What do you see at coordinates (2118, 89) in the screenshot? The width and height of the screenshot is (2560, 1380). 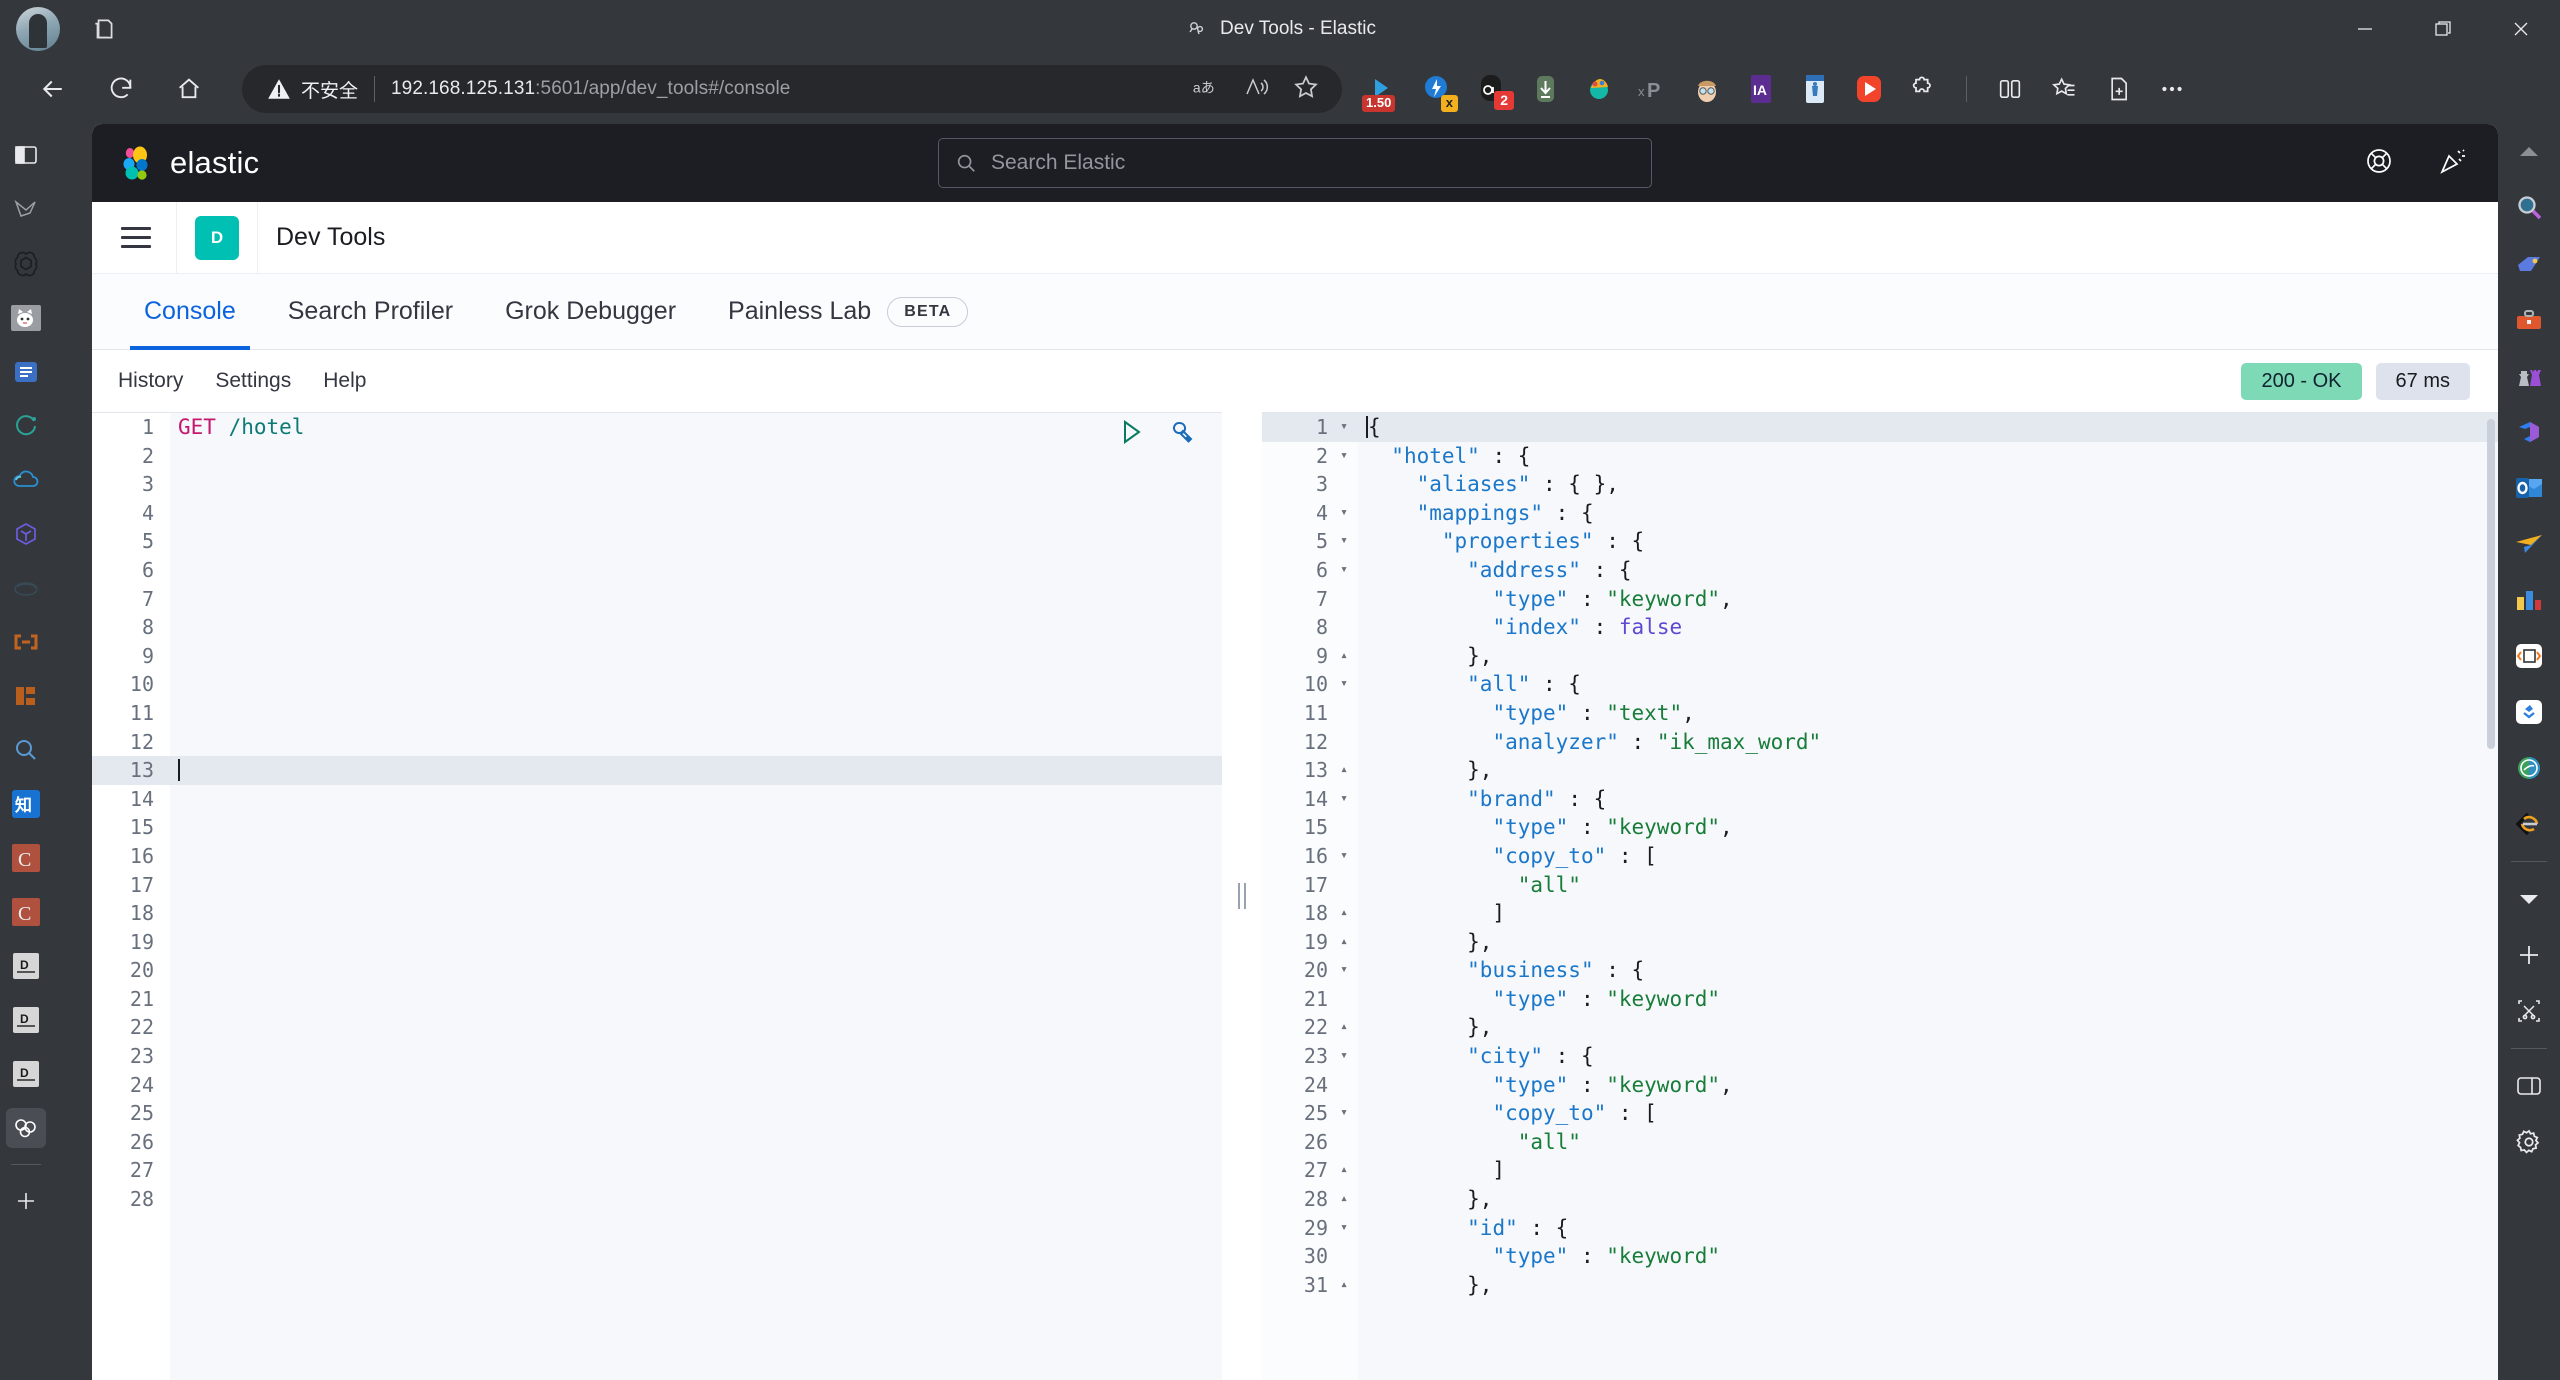 I see `add-to-collections-icon` at bounding box center [2118, 89].